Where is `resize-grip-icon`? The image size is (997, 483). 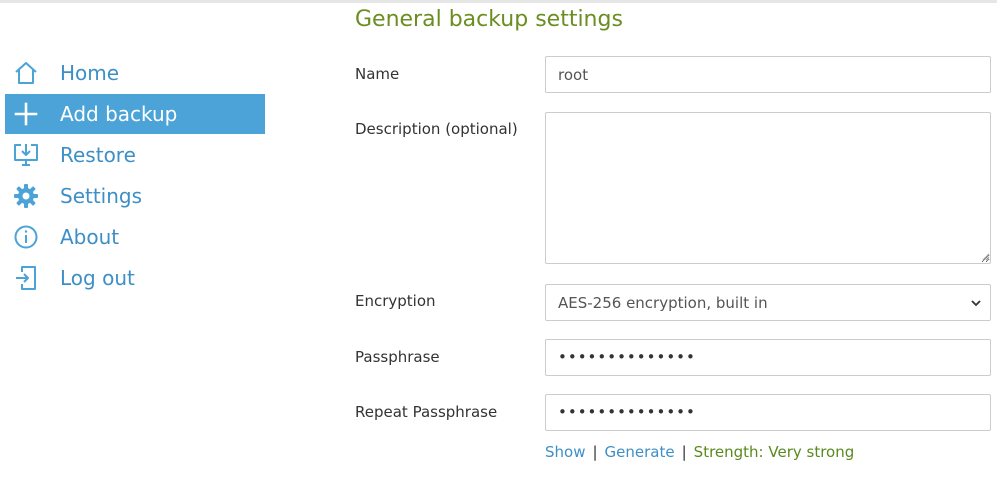
resize-grip-icon is located at coordinates (985, 256).